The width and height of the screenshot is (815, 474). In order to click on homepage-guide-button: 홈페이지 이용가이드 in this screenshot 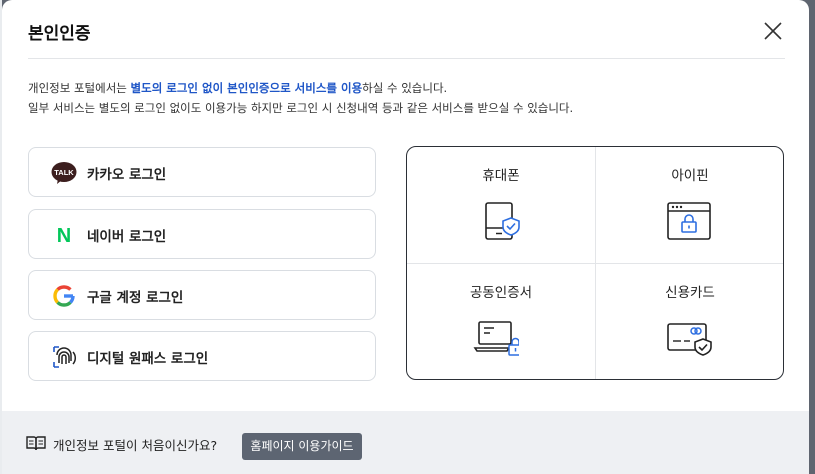, I will do `click(302, 446)`.